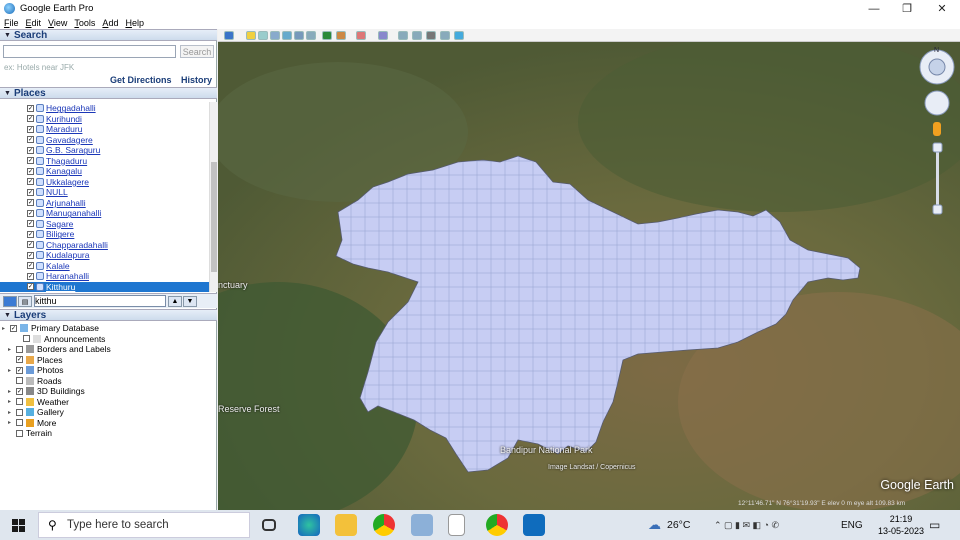 The height and width of the screenshot is (540, 960). I want to click on move-control-icon, so click(937, 103).